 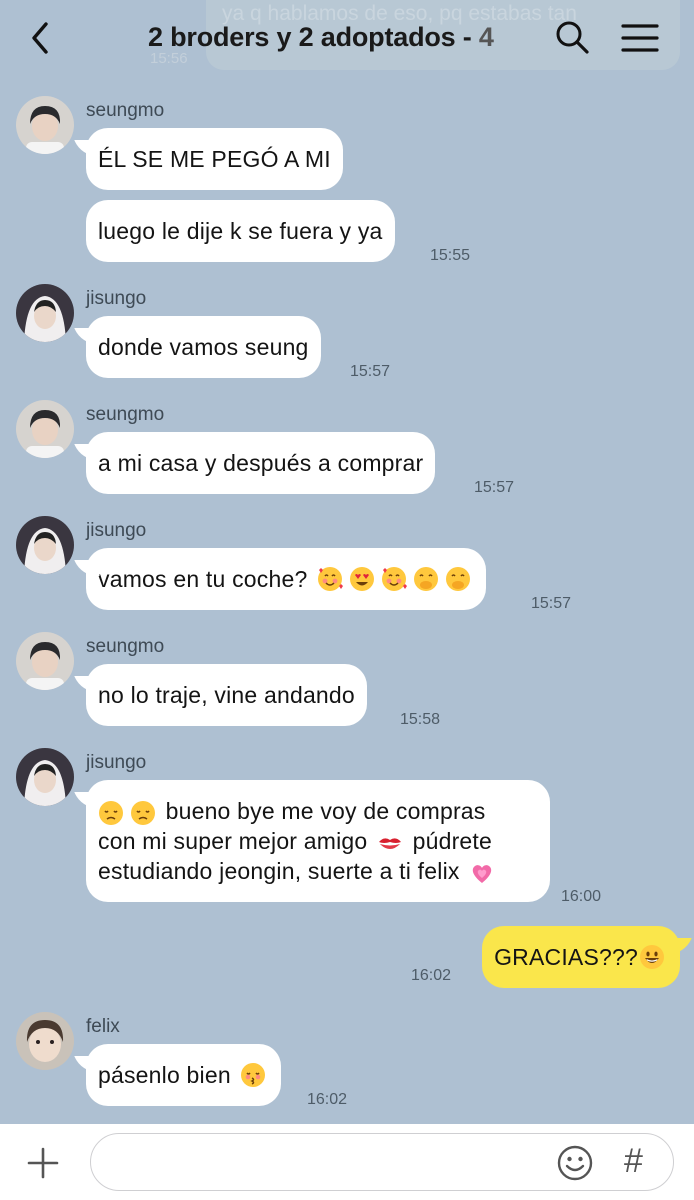 I want to click on message-text: a mi casa y después a comprar, so click(x=261, y=462).